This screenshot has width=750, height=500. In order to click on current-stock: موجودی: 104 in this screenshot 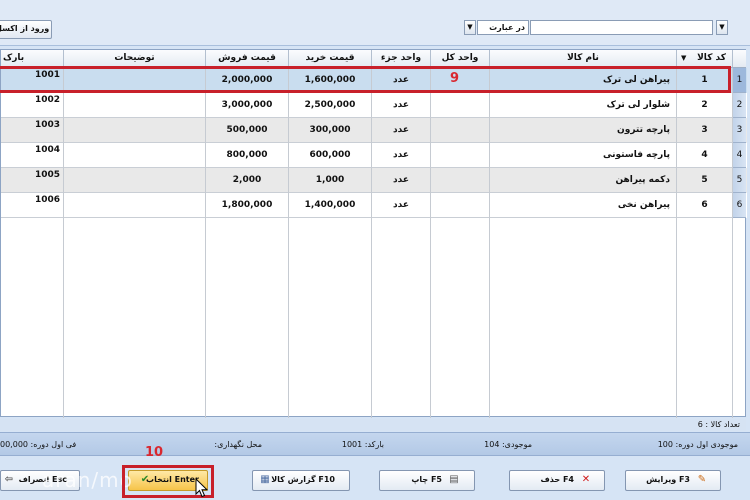, I will do `click(508, 444)`.